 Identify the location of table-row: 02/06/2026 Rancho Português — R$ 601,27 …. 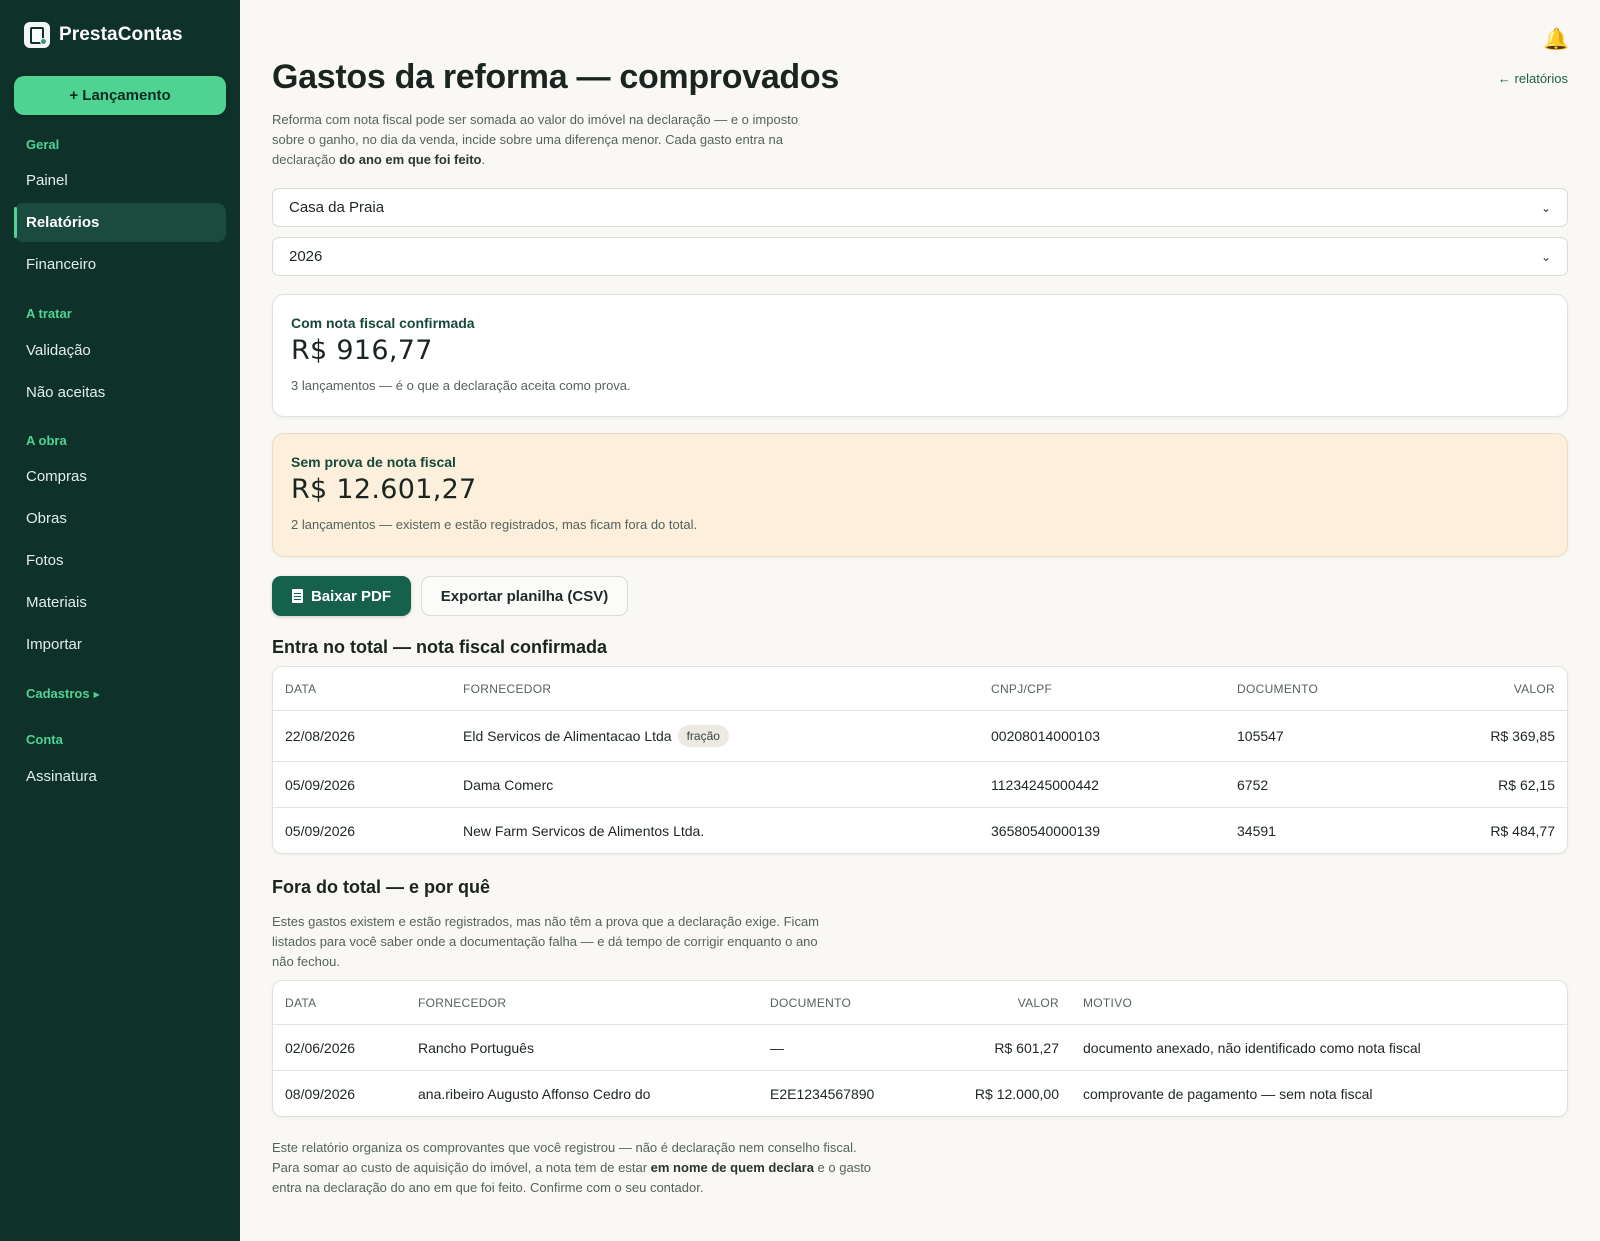
(920, 1047).